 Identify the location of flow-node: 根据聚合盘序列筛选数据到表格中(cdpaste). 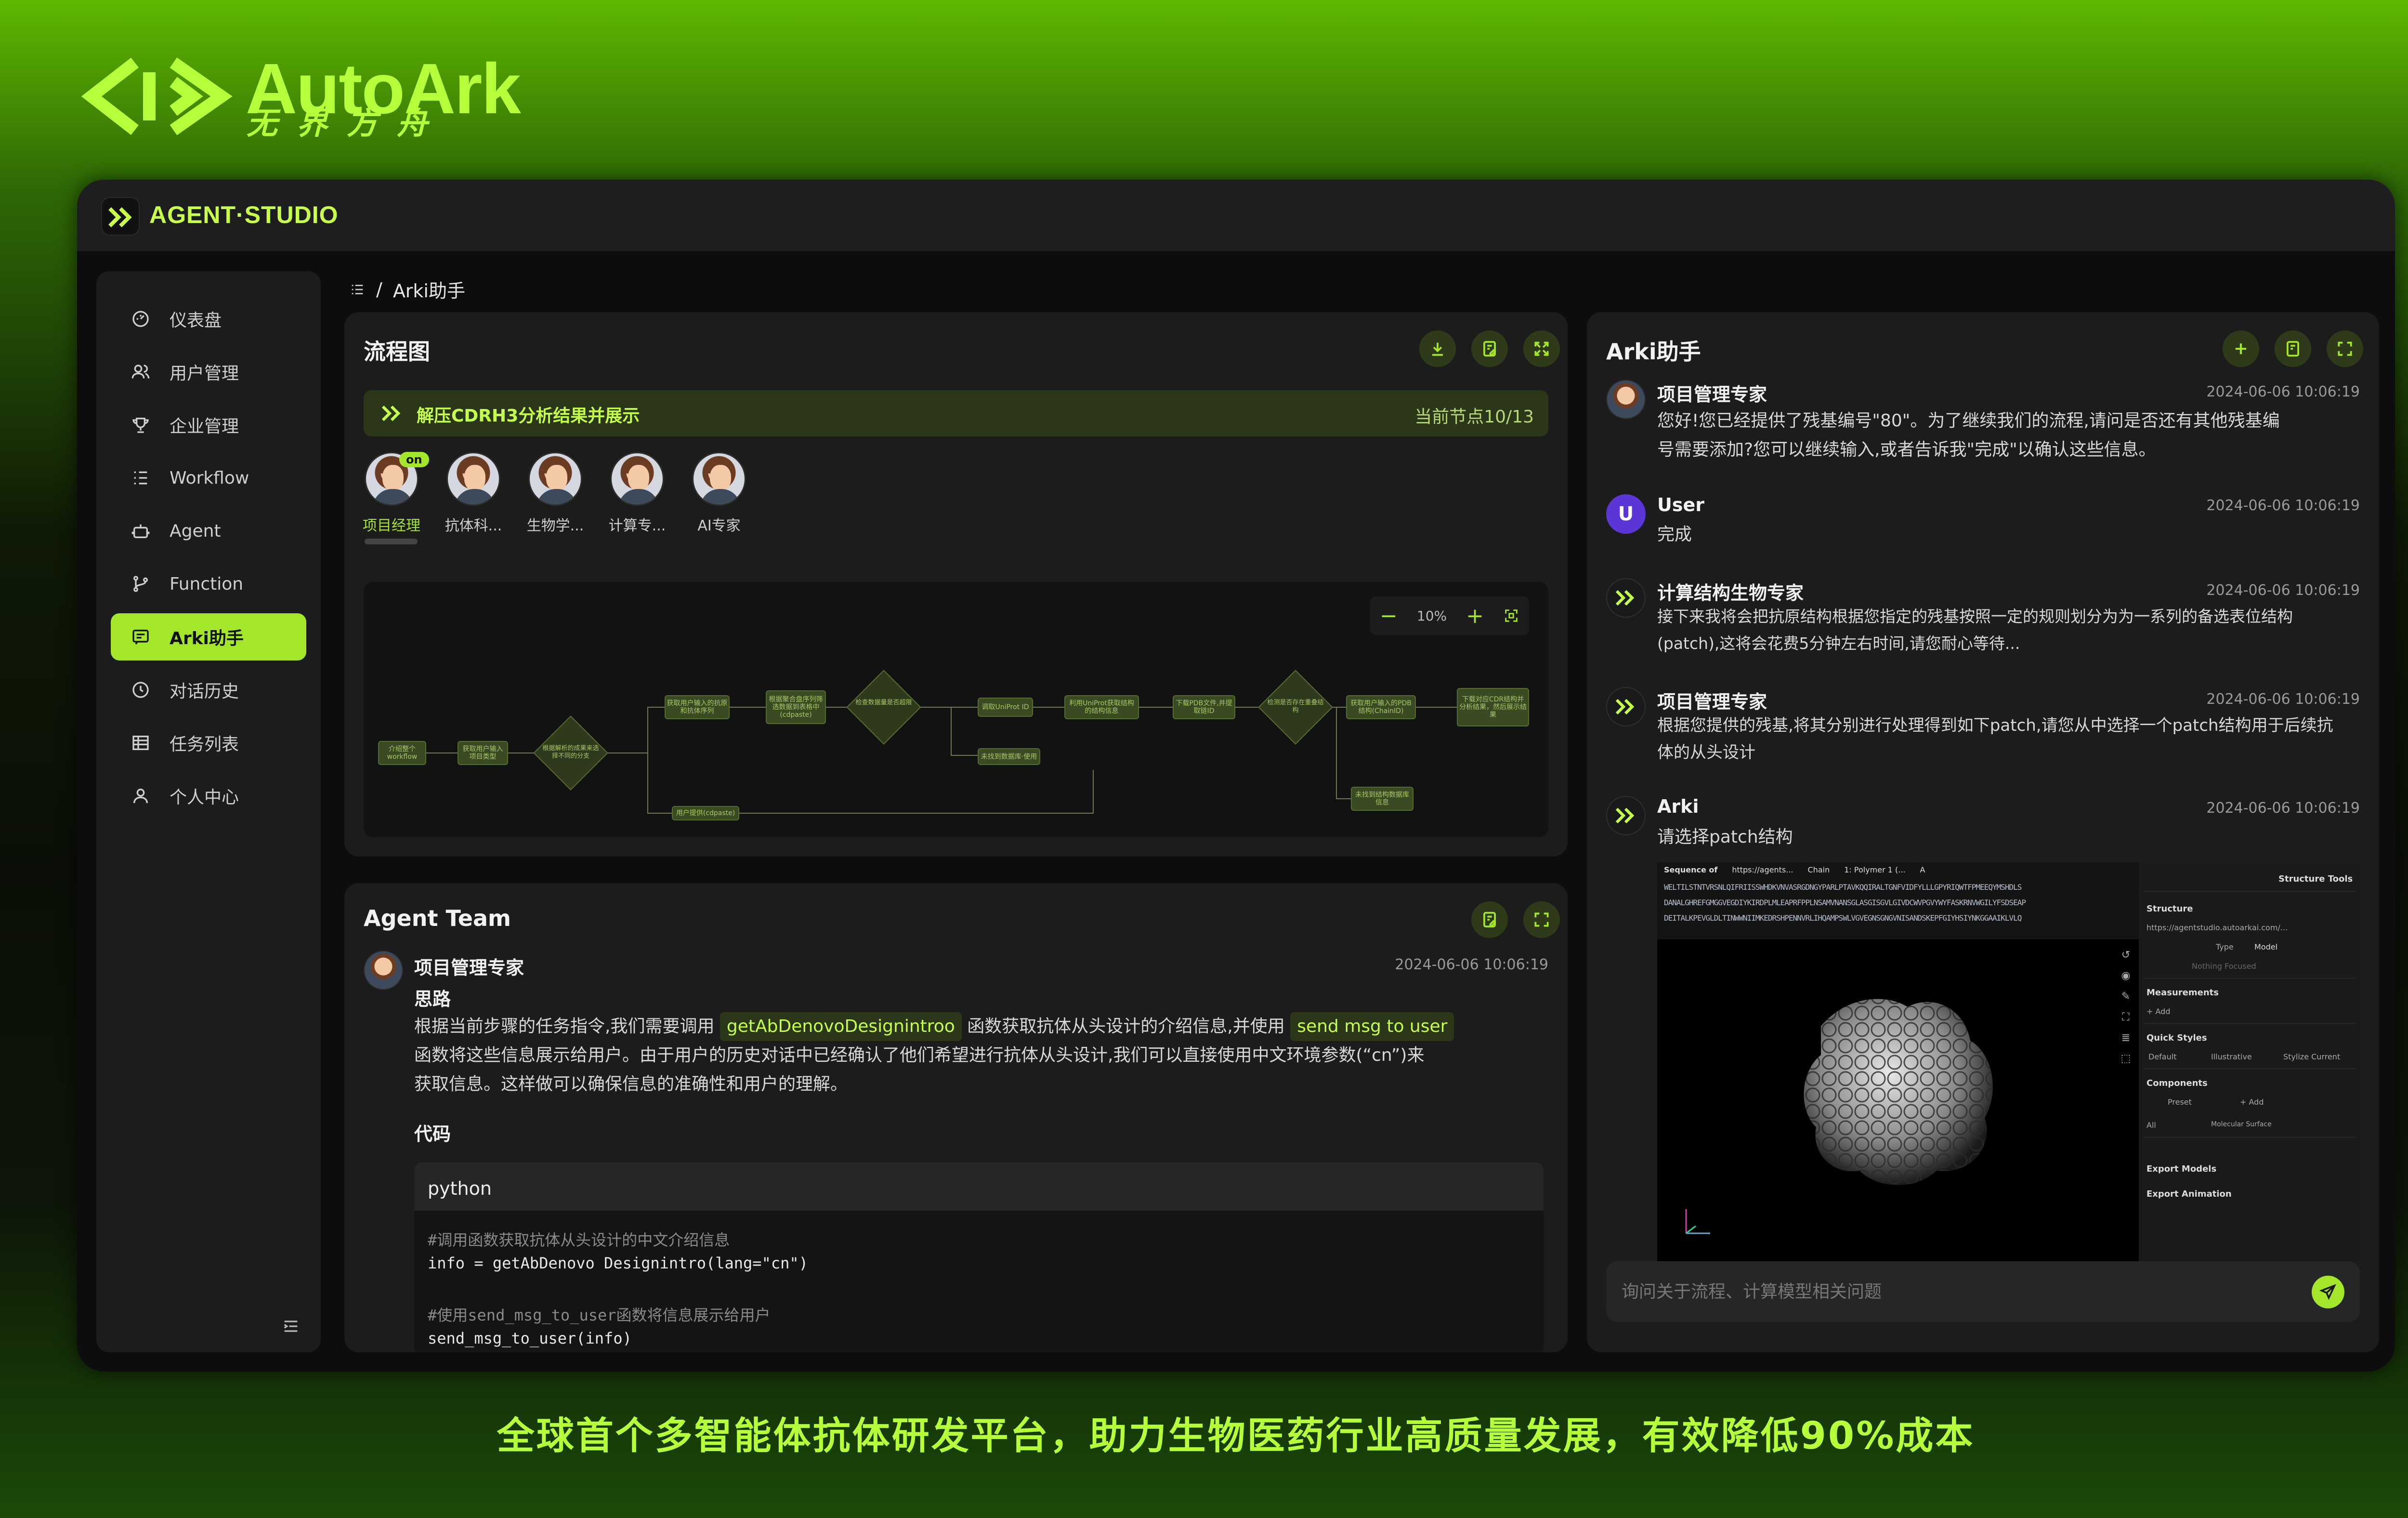
(796, 707).